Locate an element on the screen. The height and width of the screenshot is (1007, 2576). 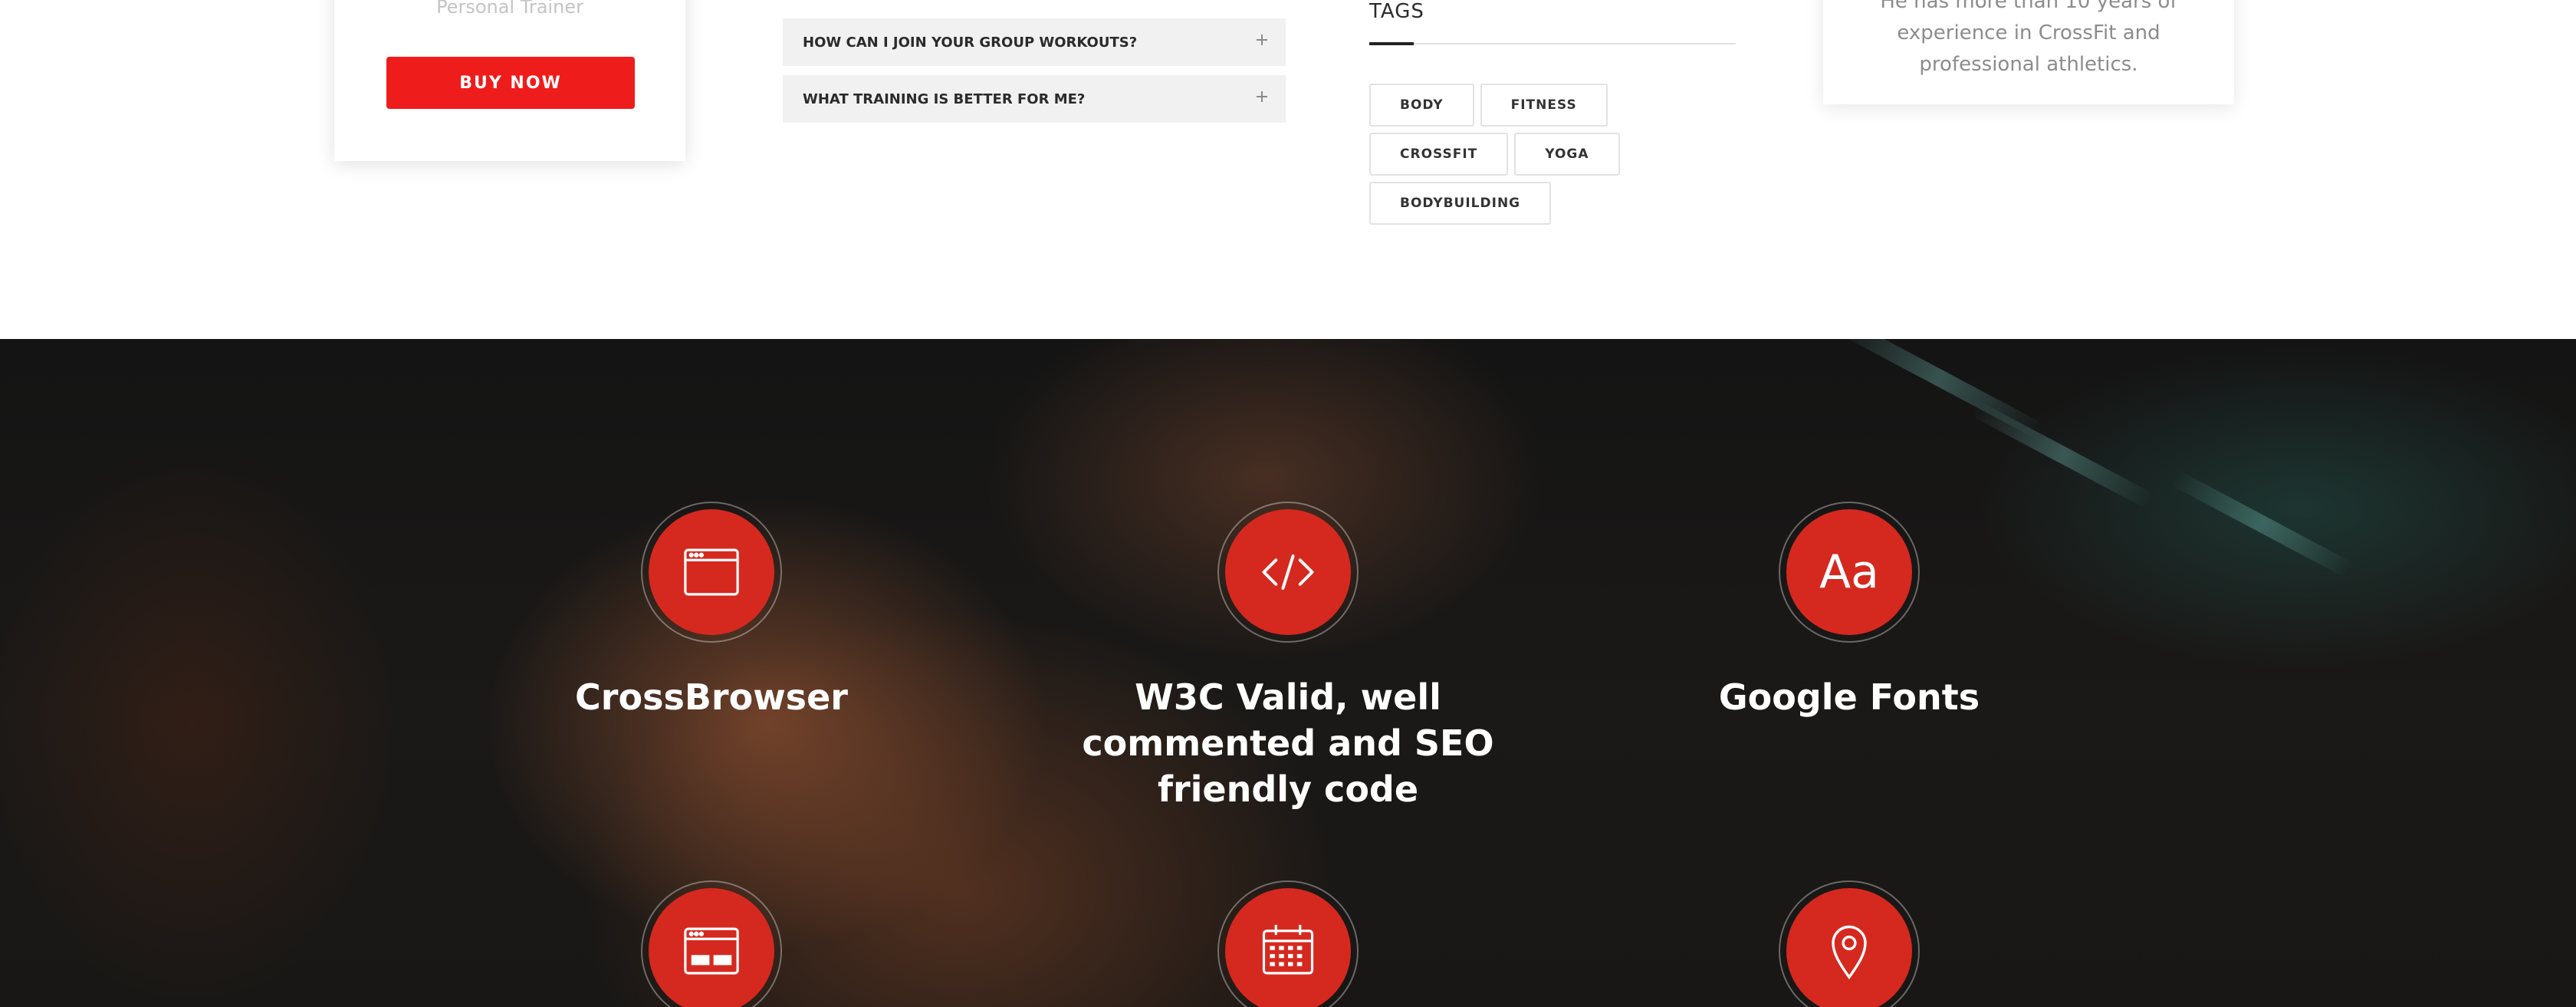
tag-crossfit: CROSSFIT is located at coordinates (1439, 154).